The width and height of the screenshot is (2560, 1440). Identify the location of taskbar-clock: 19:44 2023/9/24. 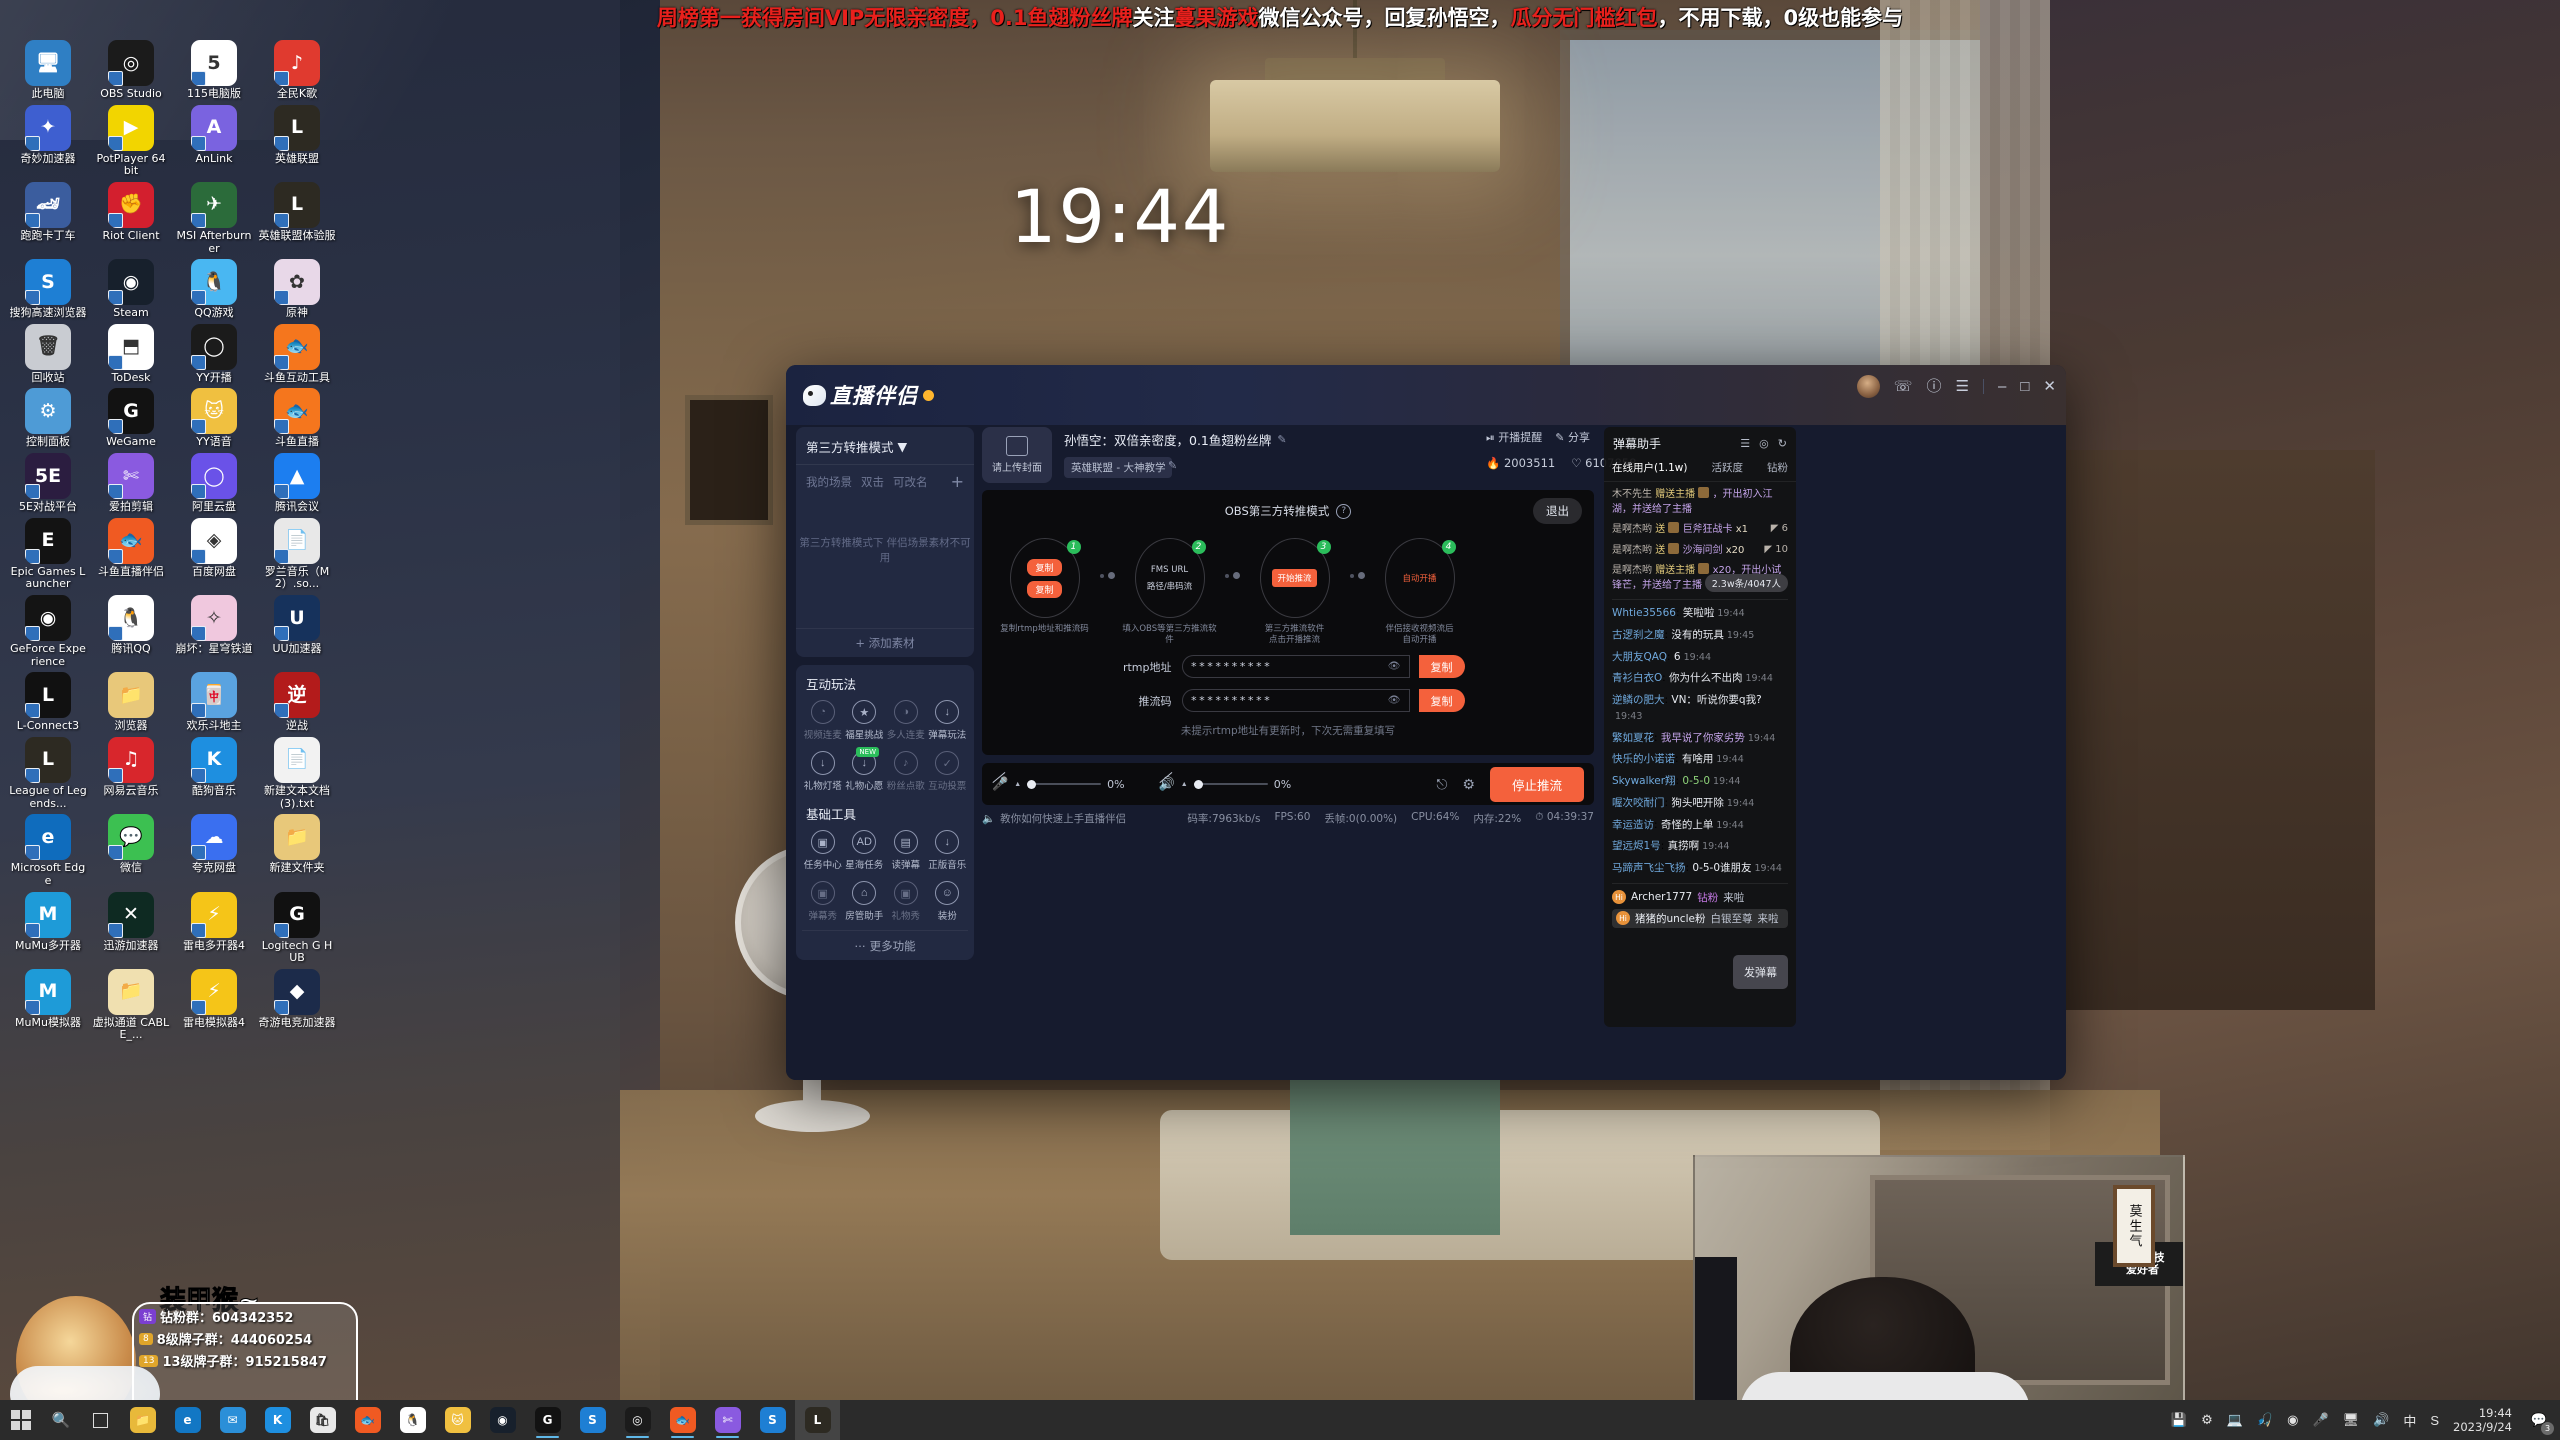
(2482, 1420).